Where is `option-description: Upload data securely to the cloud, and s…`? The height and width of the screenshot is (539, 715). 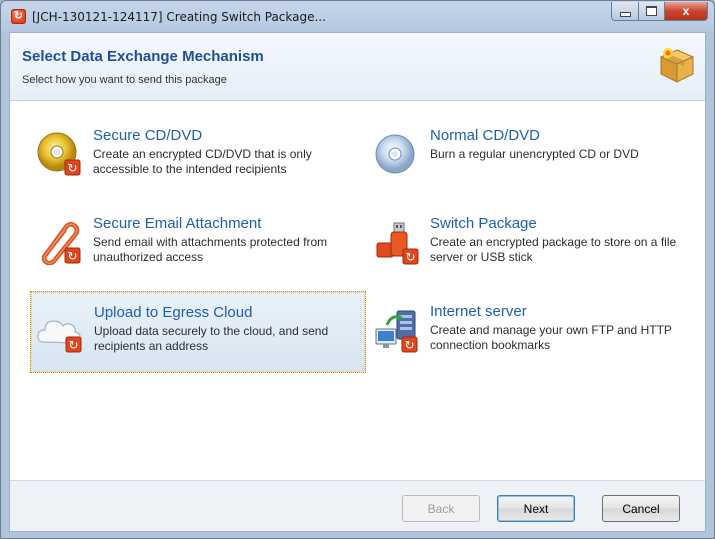 option-description: Upload data securely to the cloud, and s… is located at coordinates (211, 338).